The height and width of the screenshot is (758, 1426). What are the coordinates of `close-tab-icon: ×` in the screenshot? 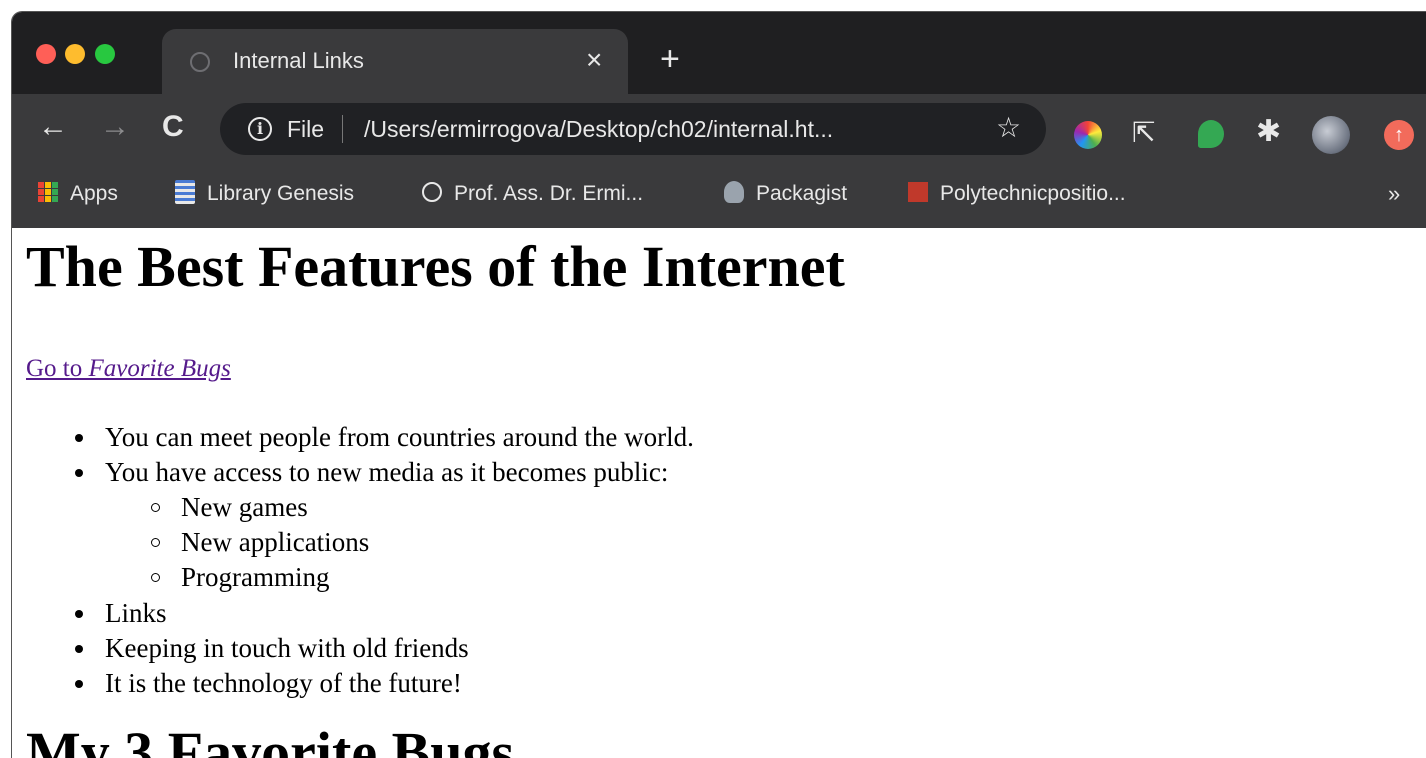 It's located at (594, 60).